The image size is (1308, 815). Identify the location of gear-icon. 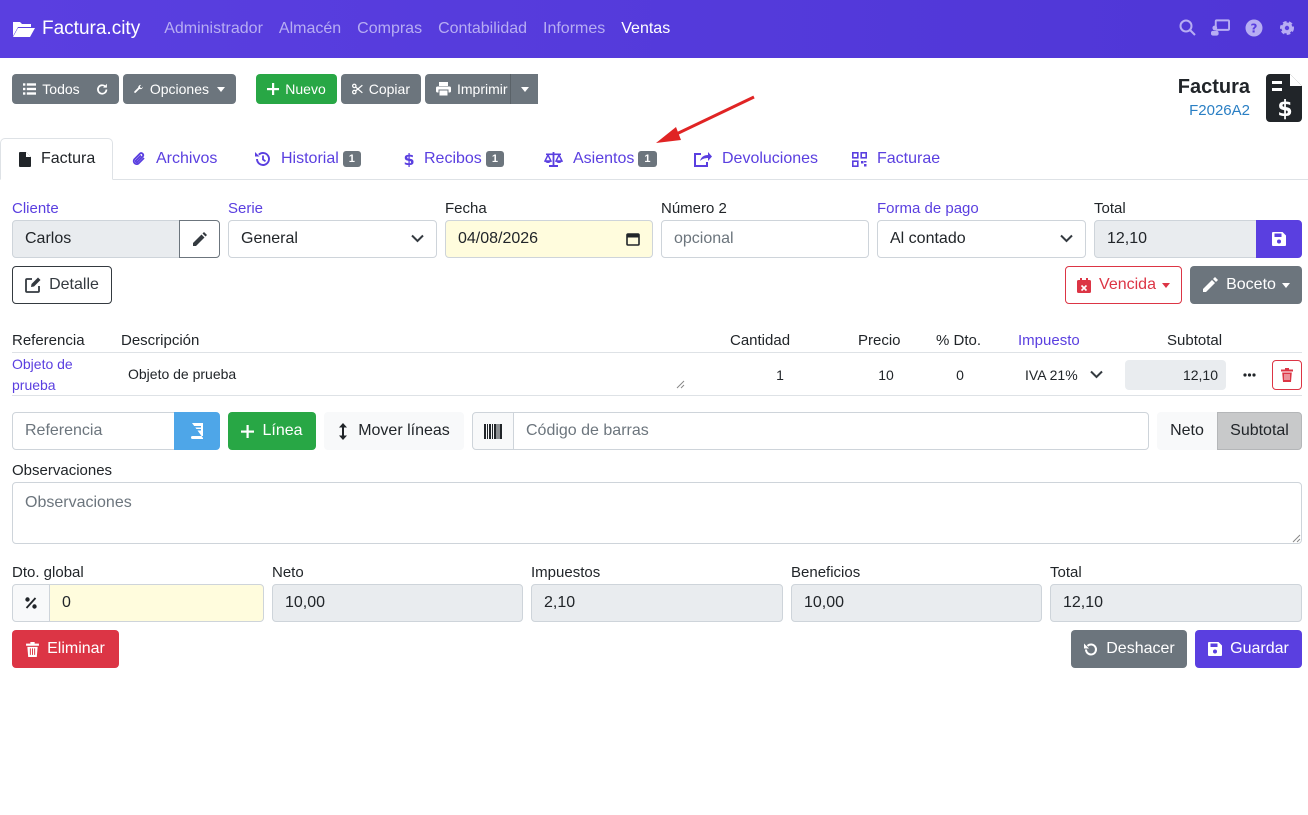
(1286, 27).